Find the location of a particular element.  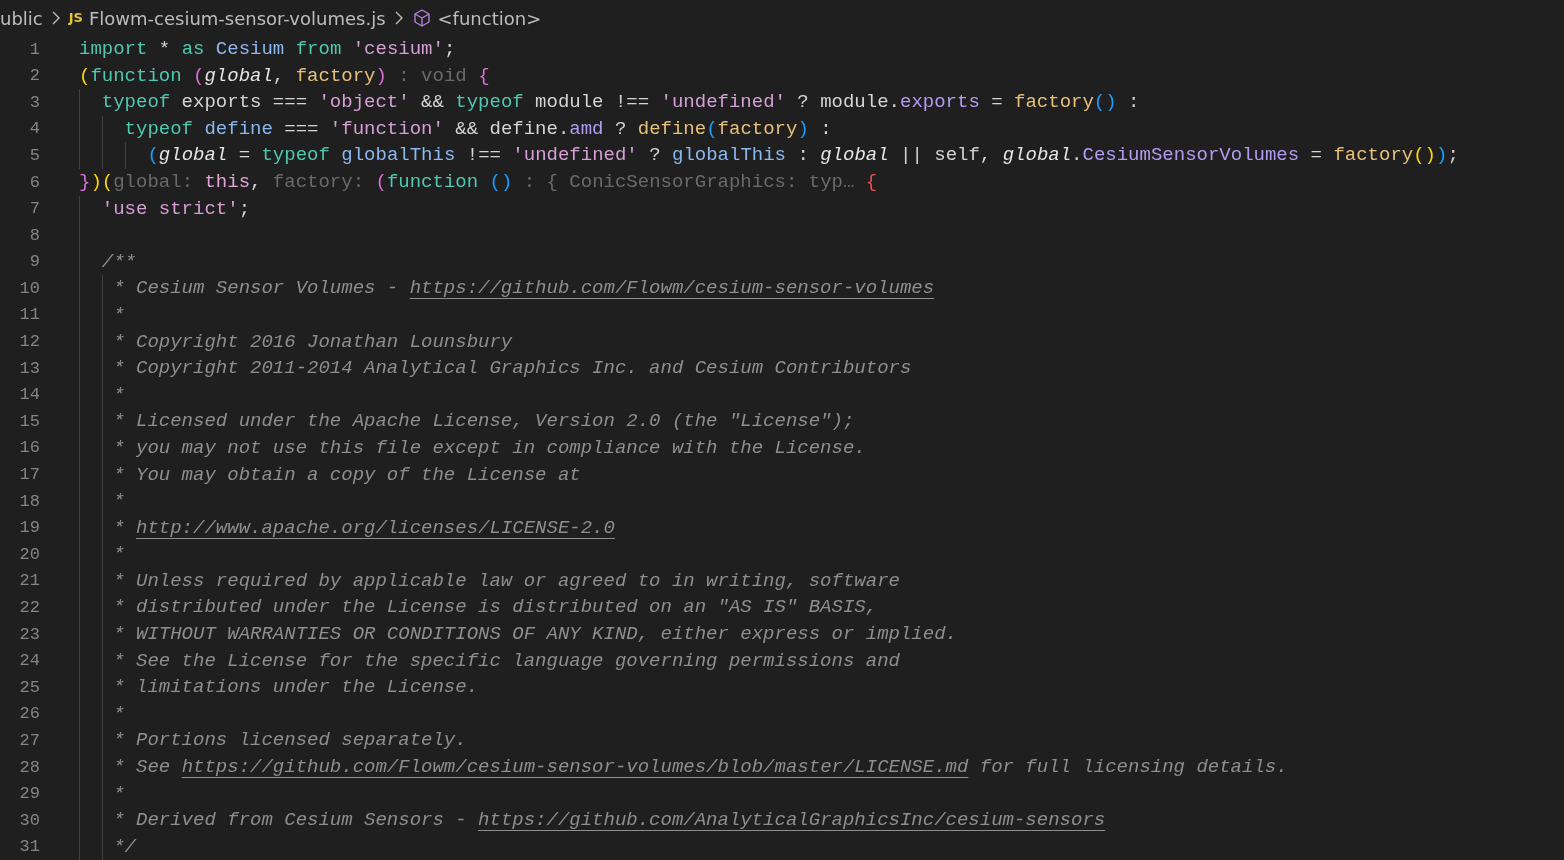

line-number: 19 is located at coordinates (29, 528).